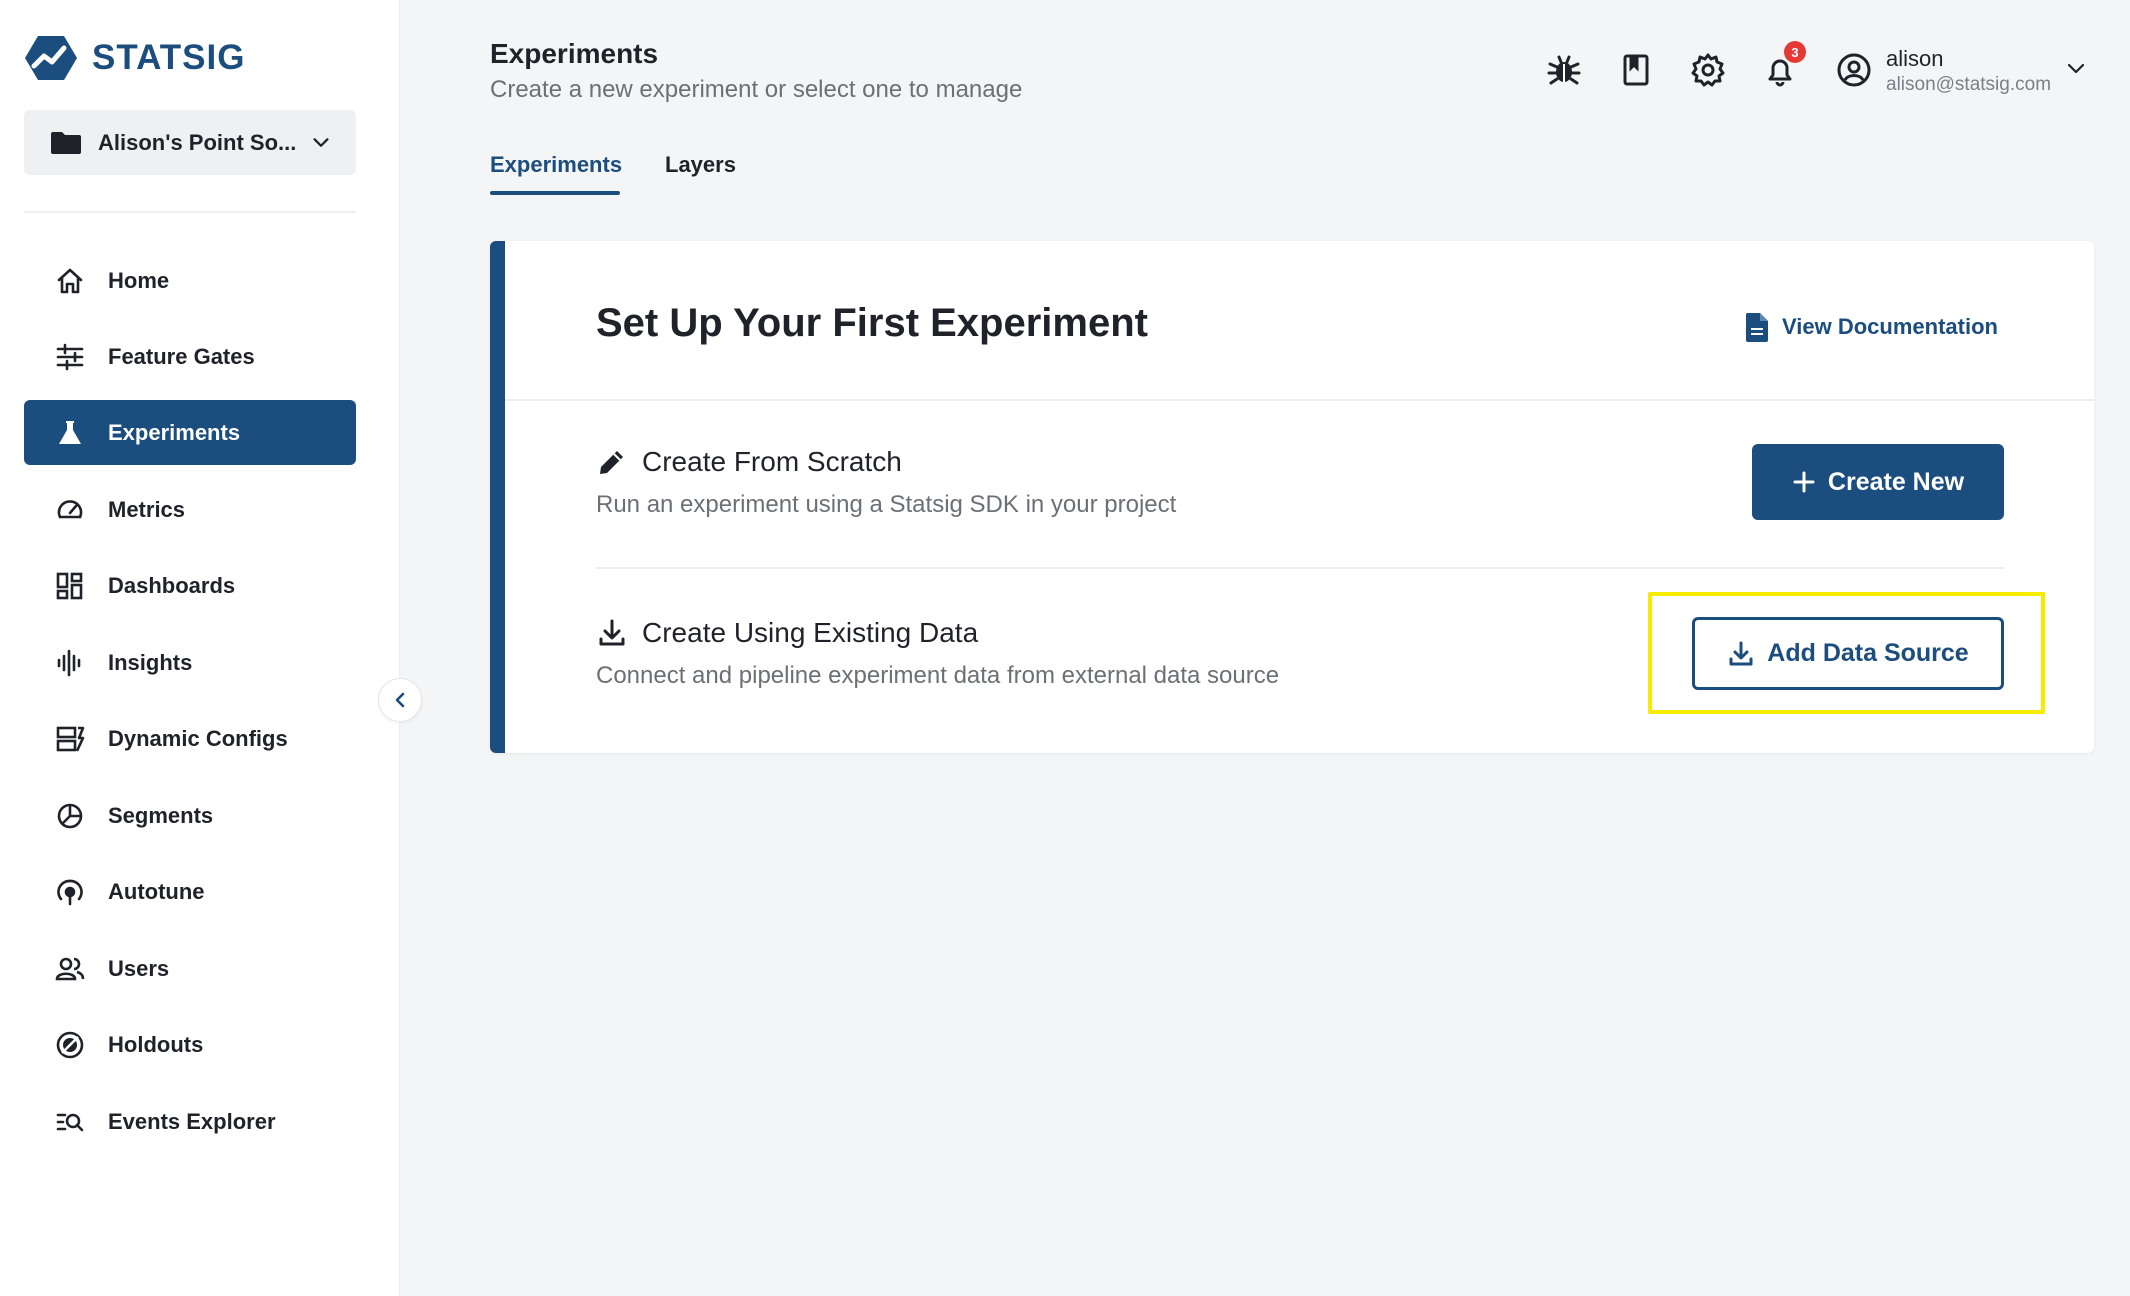  What do you see at coordinates (1756, 327) in the screenshot?
I see `document-icon` at bounding box center [1756, 327].